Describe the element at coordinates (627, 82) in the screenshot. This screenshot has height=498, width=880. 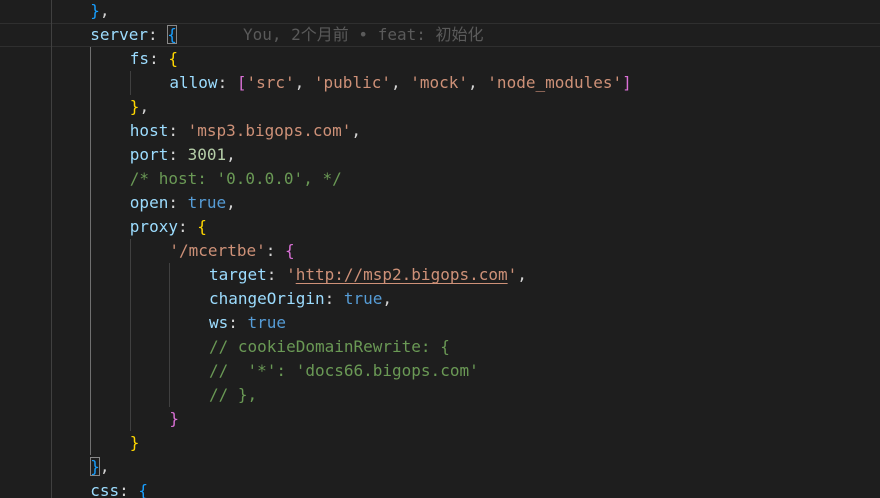
I see `code-token: ]` at that location.